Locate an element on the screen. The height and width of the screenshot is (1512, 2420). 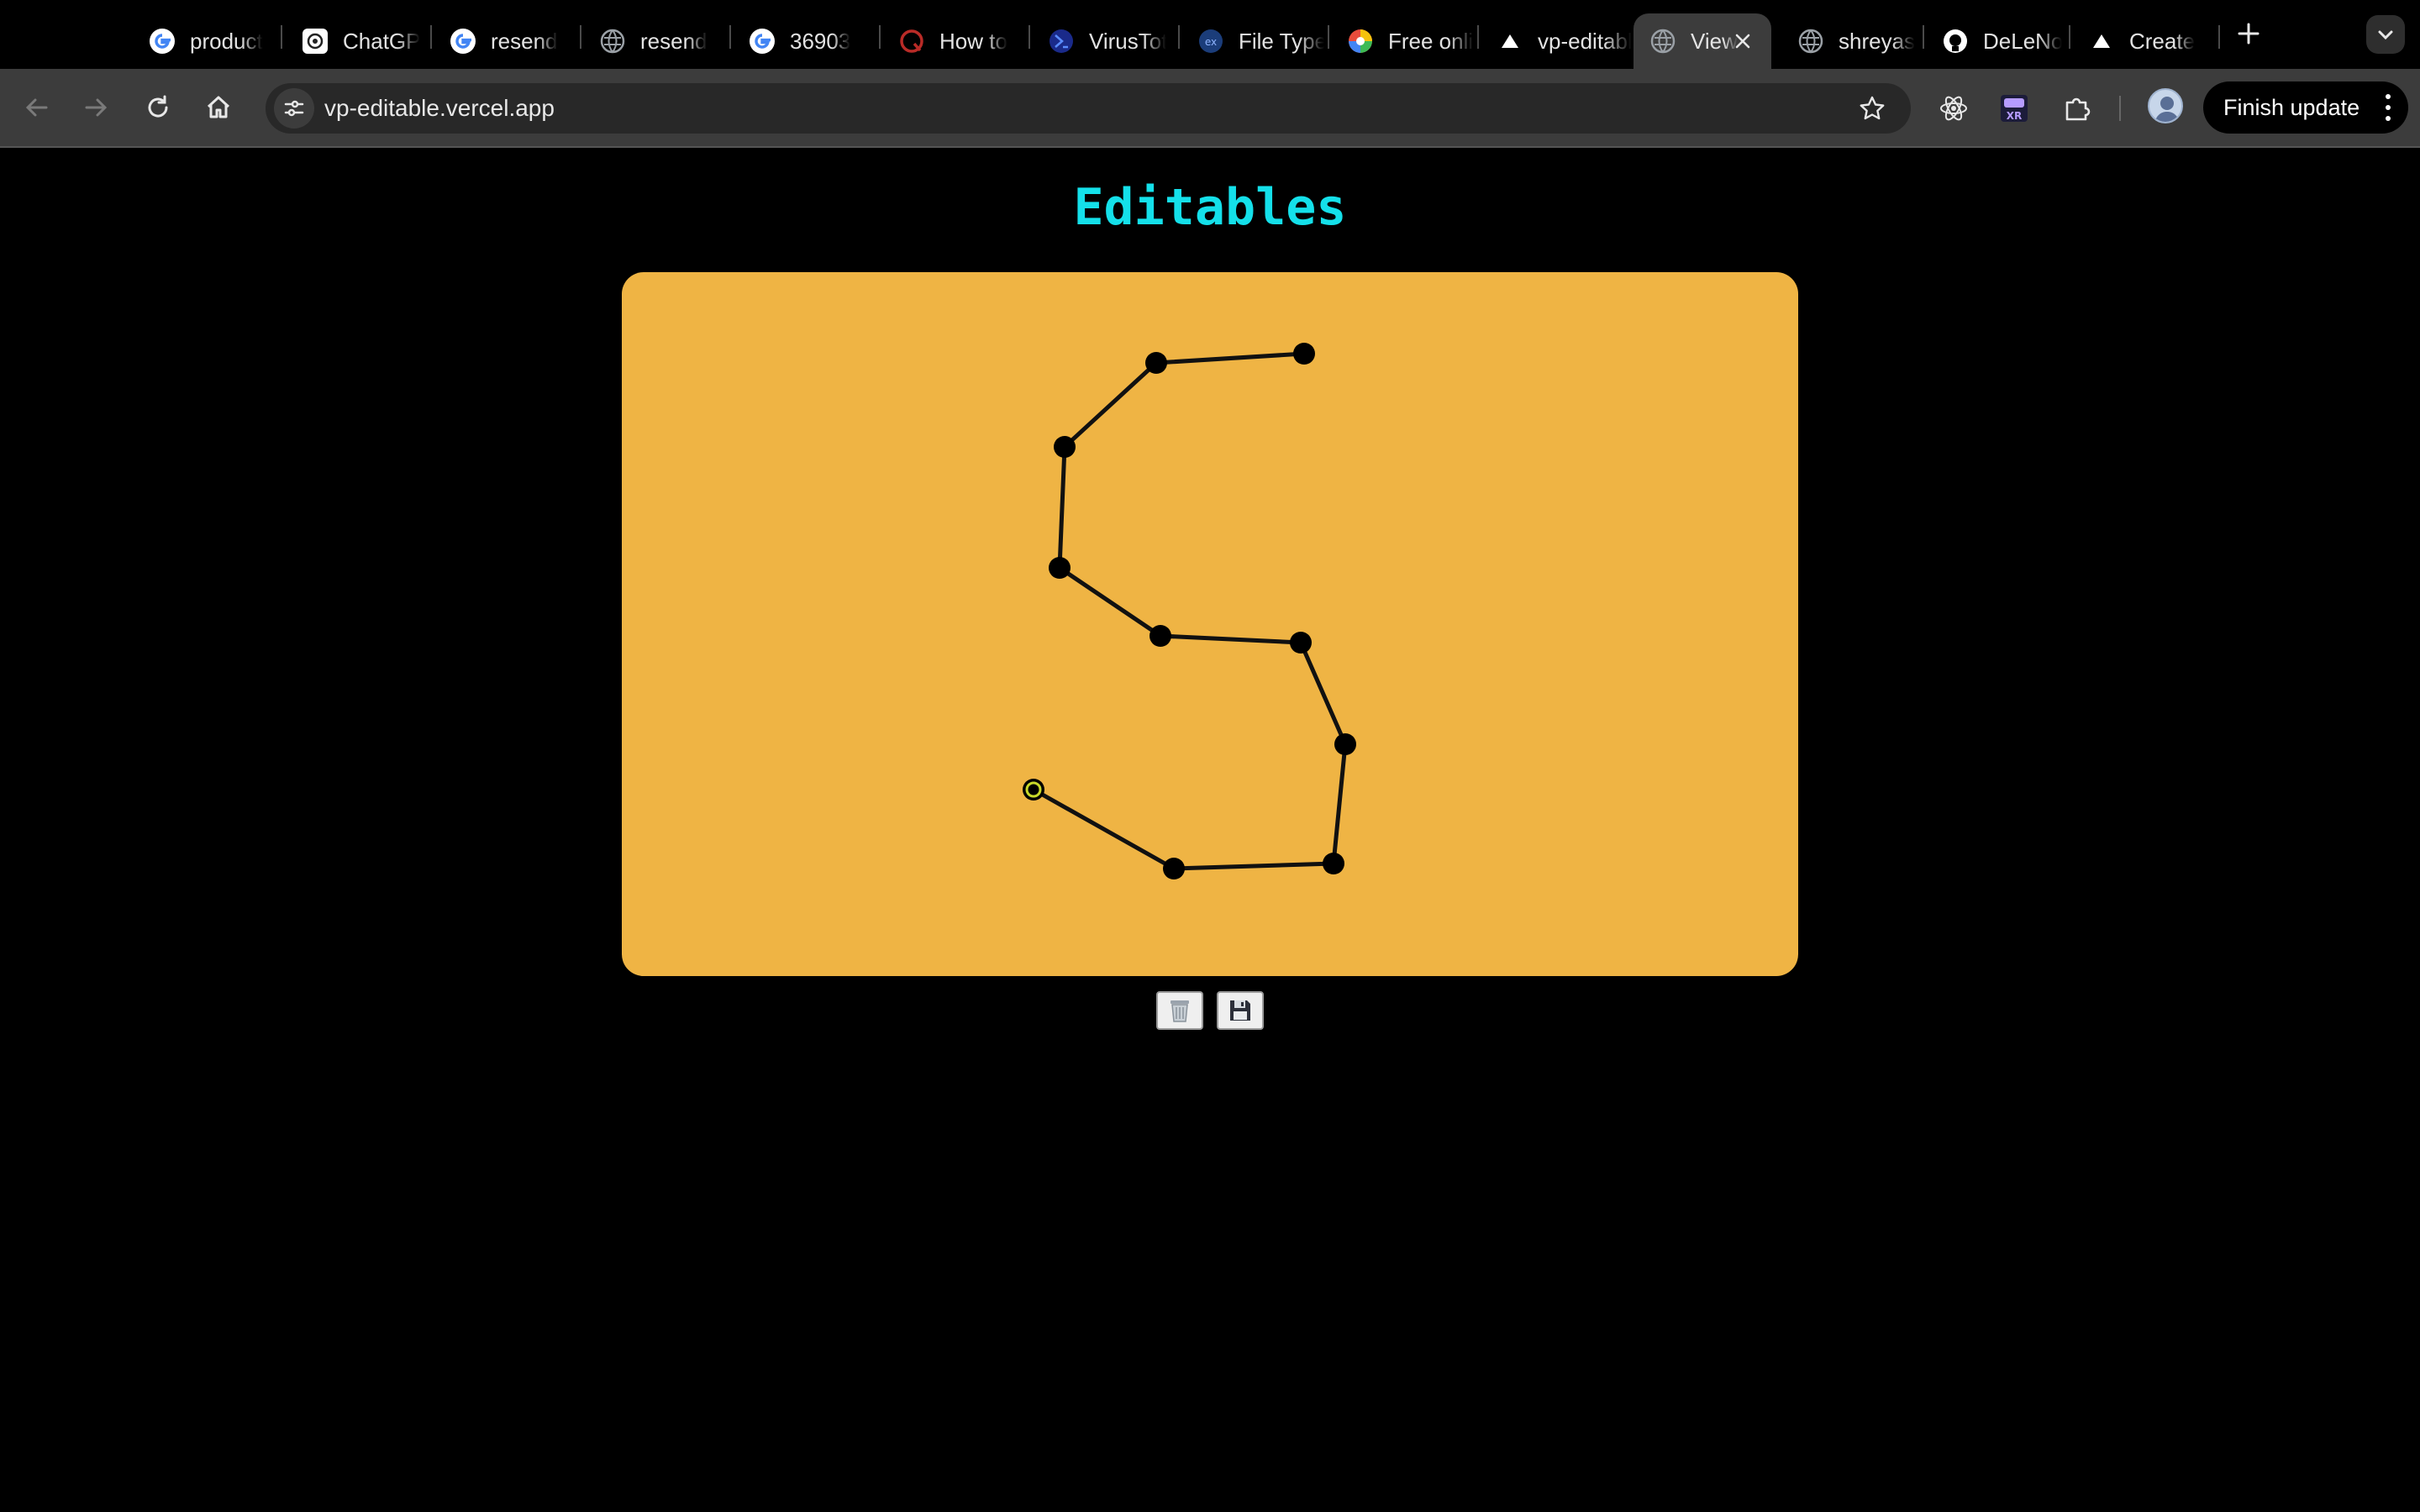
connecting-path is located at coordinates (1190, 611).